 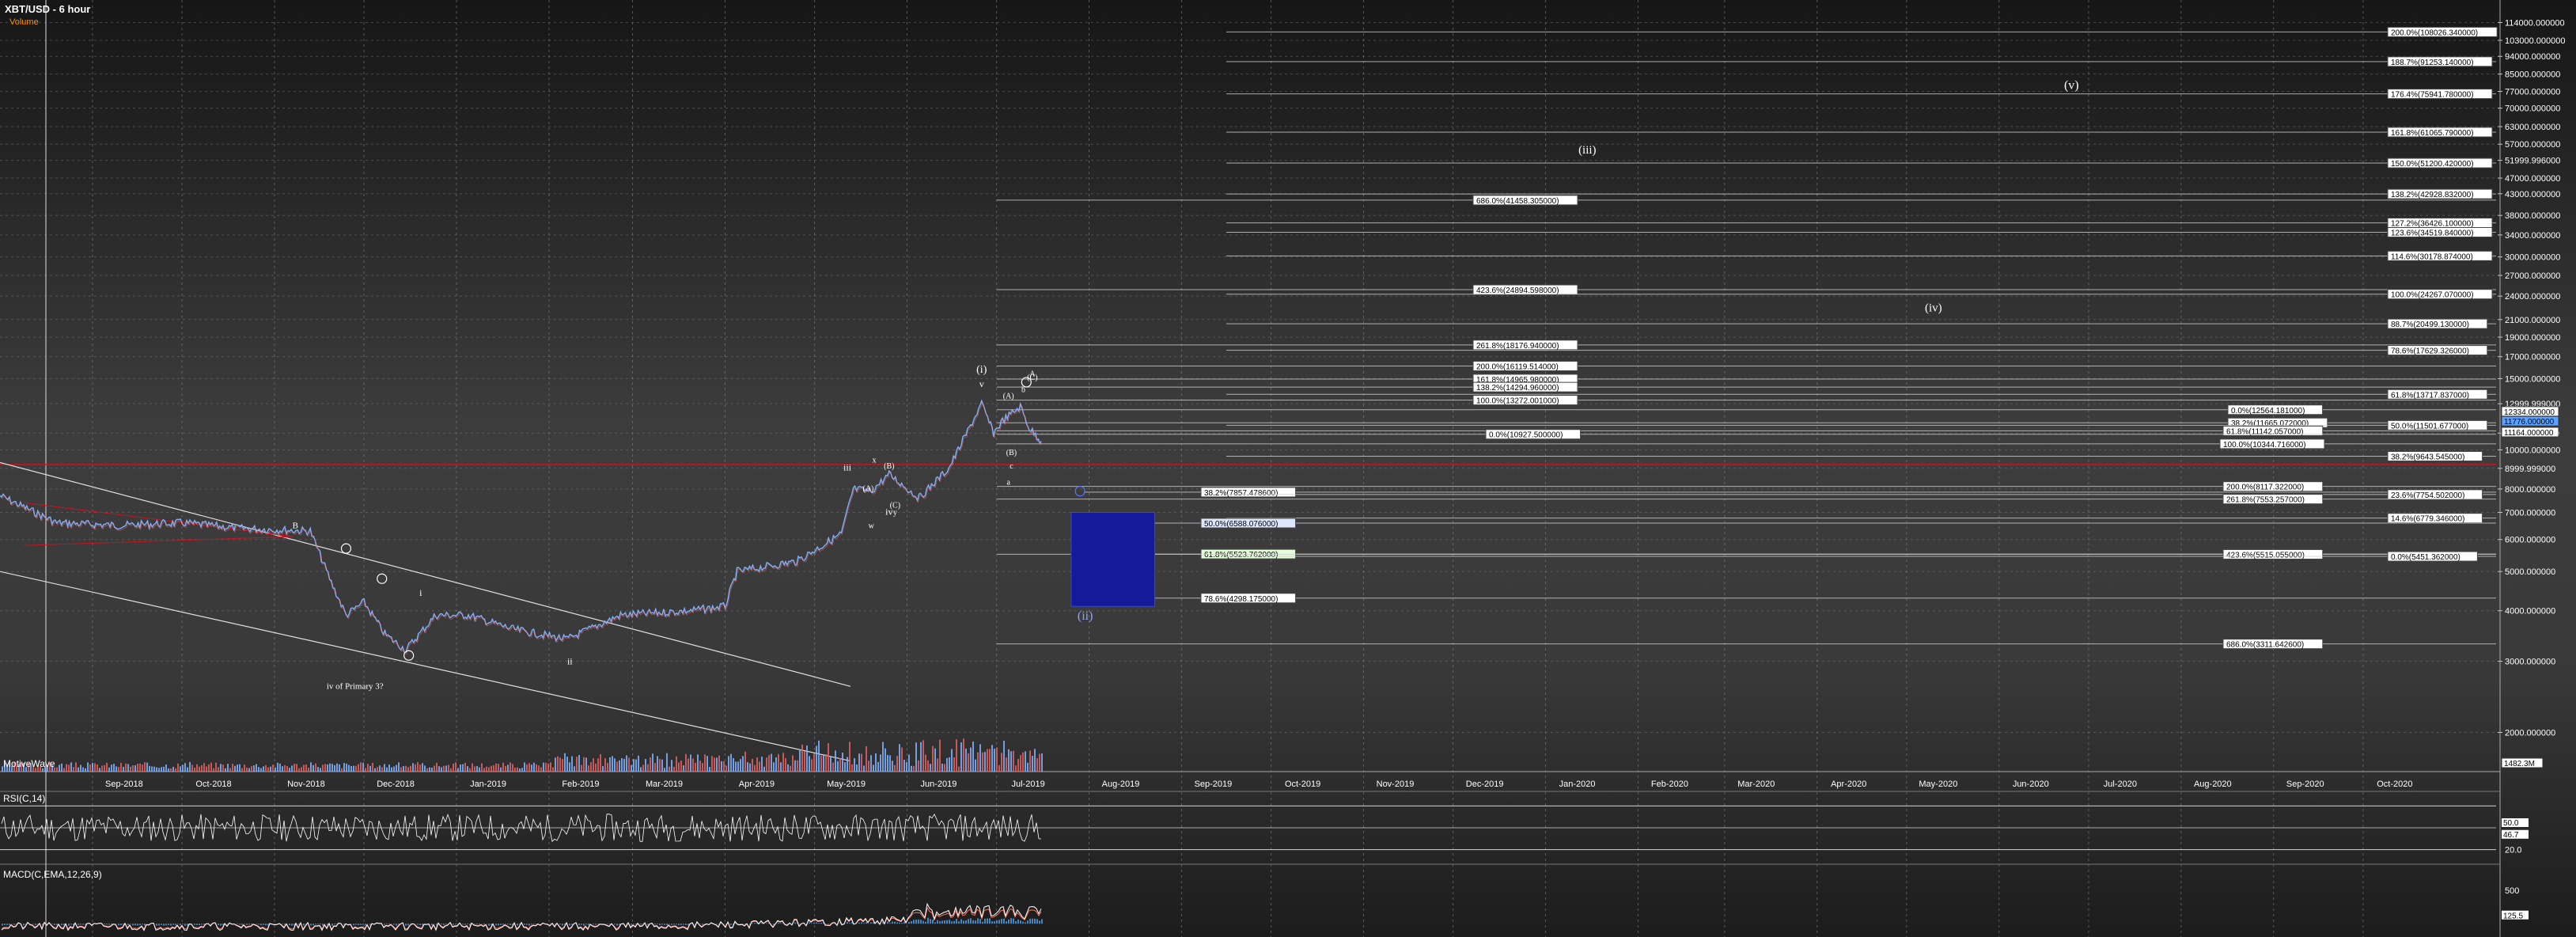 What do you see at coordinates (2432, 195) in the screenshot?
I see `fib-label: 138.2%(42928.832000)` at bounding box center [2432, 195].